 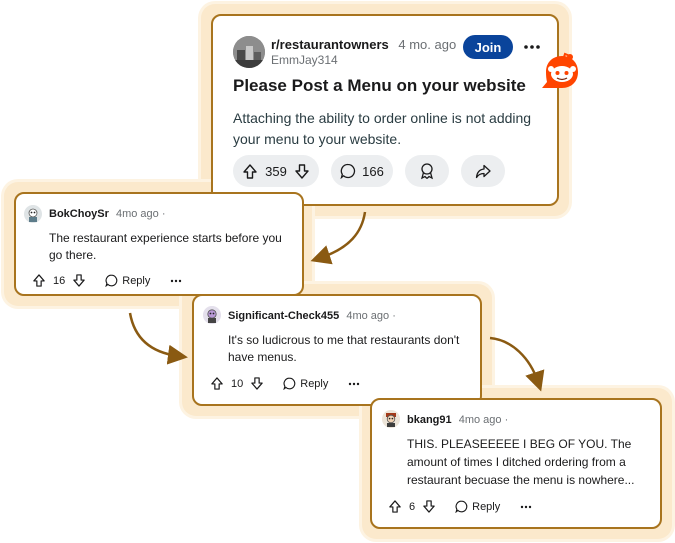 I want to click on comment-username: BokChoySr, so click(x=79, y=214).